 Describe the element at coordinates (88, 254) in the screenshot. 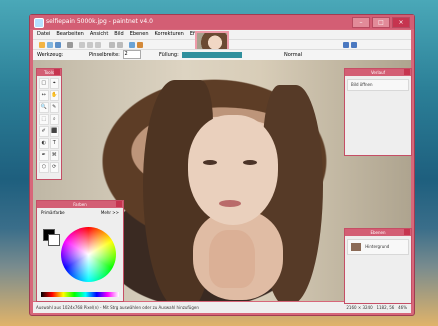

I see `color-wheel` at that location.